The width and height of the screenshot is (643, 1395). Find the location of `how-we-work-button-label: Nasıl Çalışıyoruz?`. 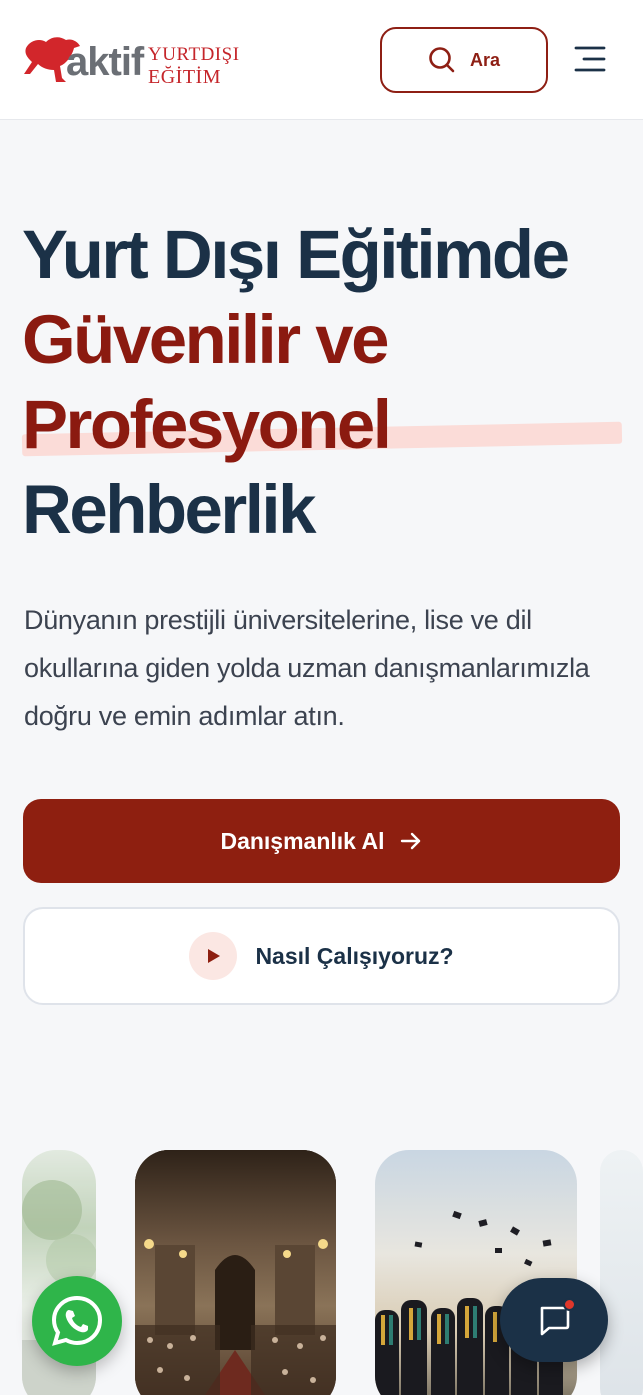

how-we-work-button-label: Nasıl Çalışıyoruz? is located at coordinates (354, 955).